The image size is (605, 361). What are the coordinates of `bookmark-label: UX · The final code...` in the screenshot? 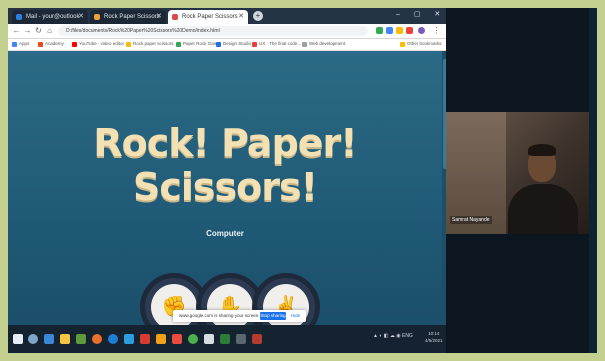 It's located at (280, 43).